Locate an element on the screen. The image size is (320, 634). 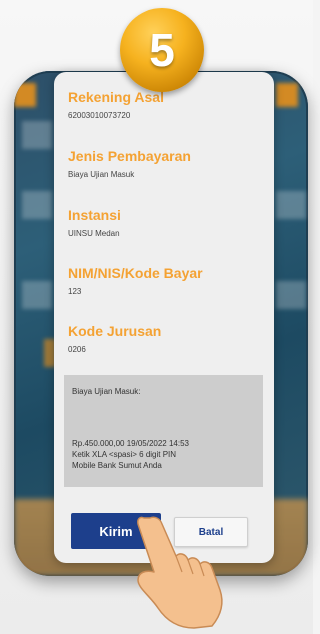
field-value: Biaya Ujian Masuk is located at coordinates (101, 174).